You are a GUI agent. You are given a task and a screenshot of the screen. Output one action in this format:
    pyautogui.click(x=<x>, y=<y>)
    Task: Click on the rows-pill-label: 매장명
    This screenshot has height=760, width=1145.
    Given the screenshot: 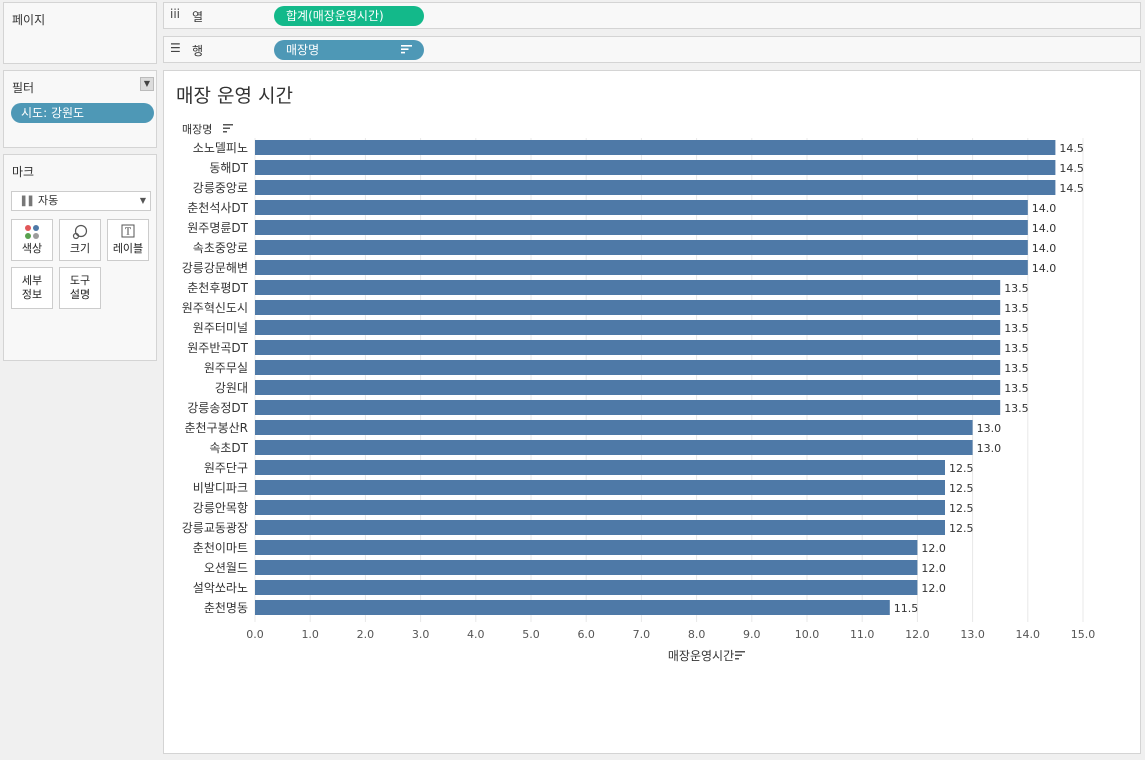 What is the action you would take?
    pyautogui.click(x=303, y=50)
    